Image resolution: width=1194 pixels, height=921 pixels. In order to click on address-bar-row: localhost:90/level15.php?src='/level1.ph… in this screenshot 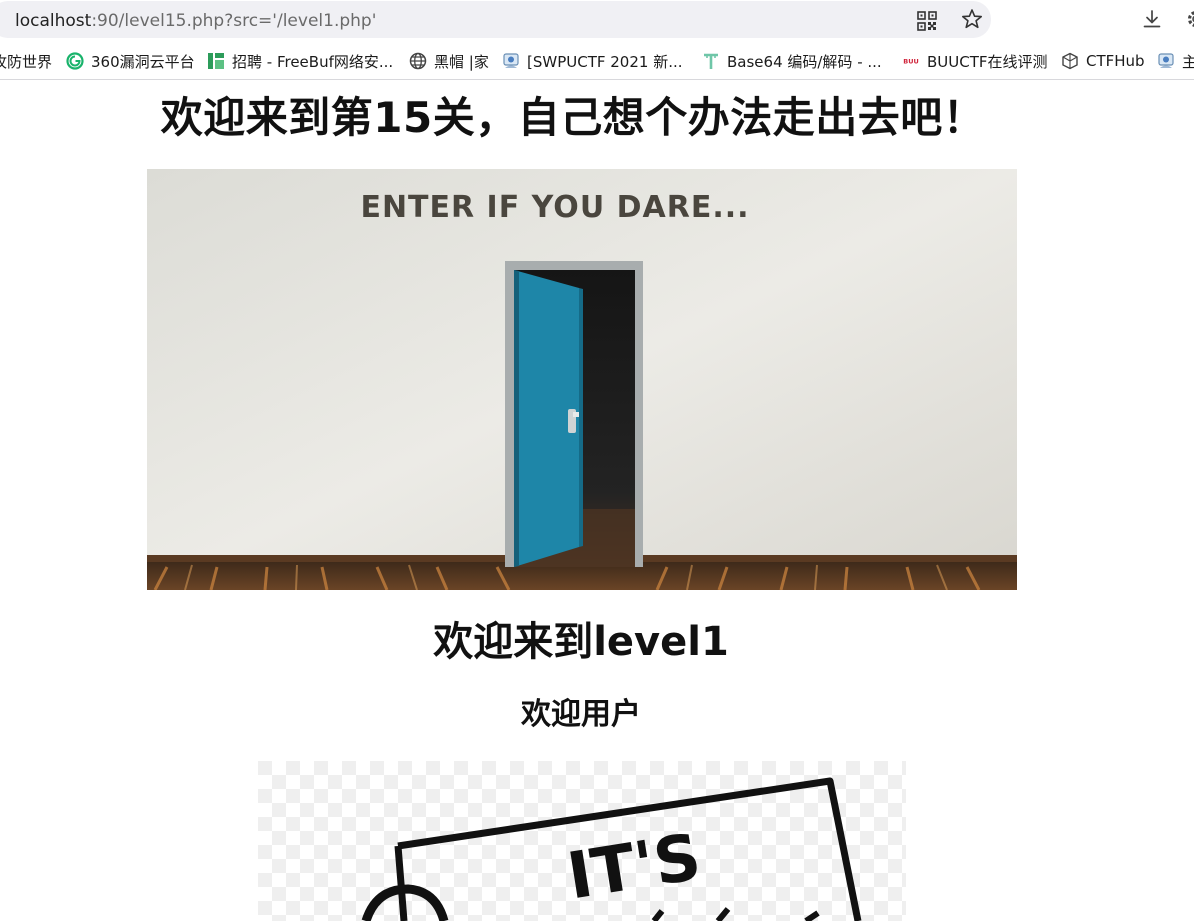, I will do `click(597, 20)`.